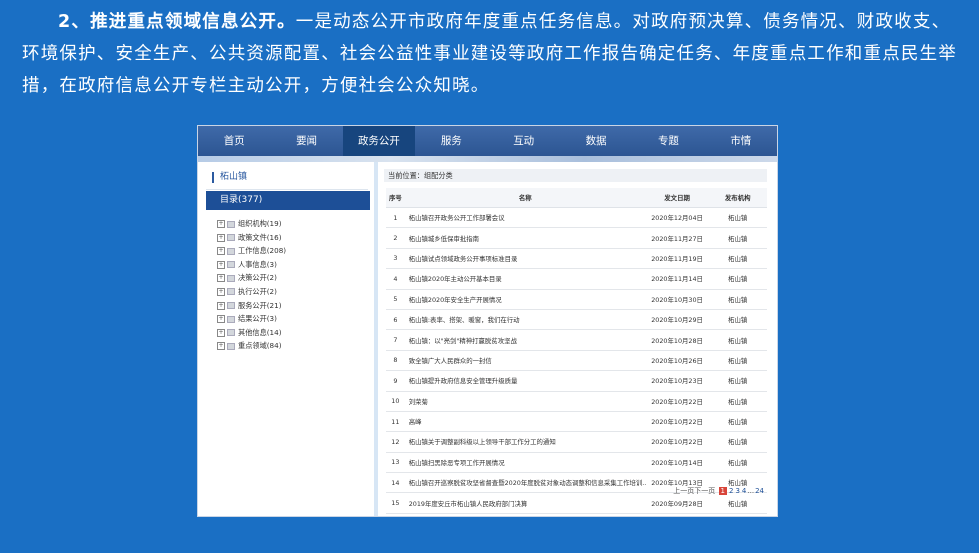 The height and width of the screenshot is (553, 979). I want to click on table-row: 10 刘荣菊 2020年10月22日 柘山镇, so click(576, 401).